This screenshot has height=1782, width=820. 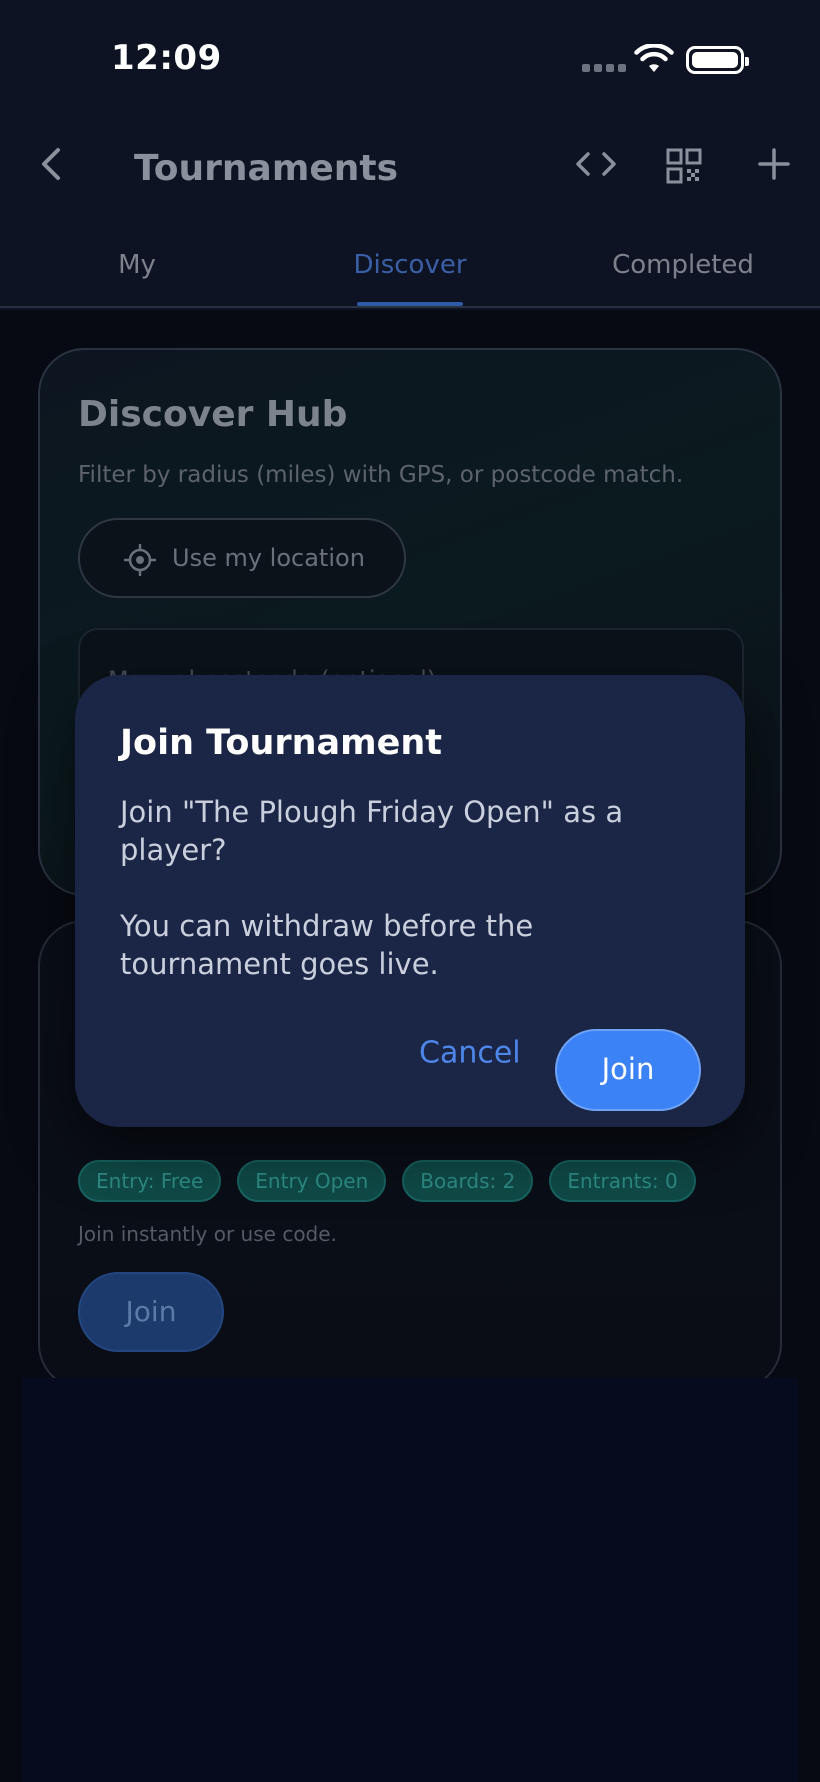 I want to click on join-note: Join instantly or use code., so click(x=207, y=1234).